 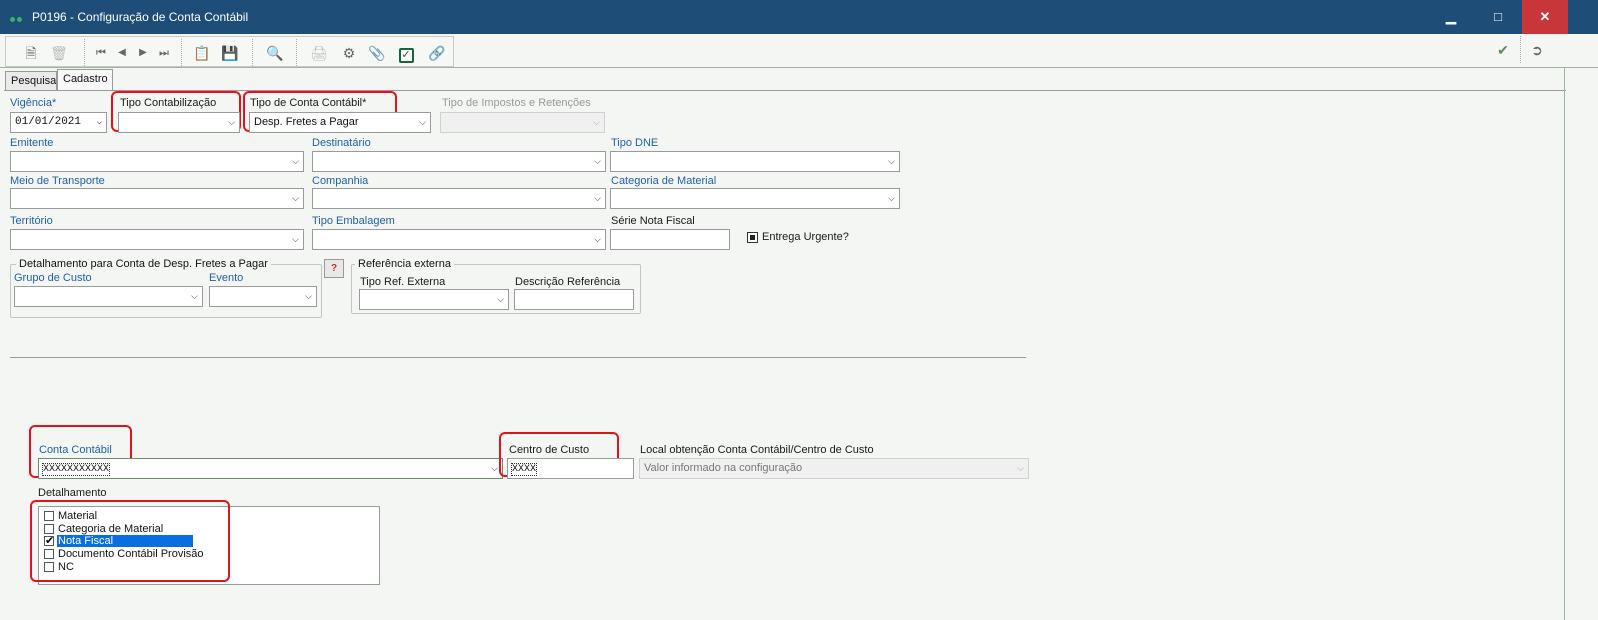 I want to click on tipo-ref-label: Tipo Ref. Externa, so click(x=403, y=282).